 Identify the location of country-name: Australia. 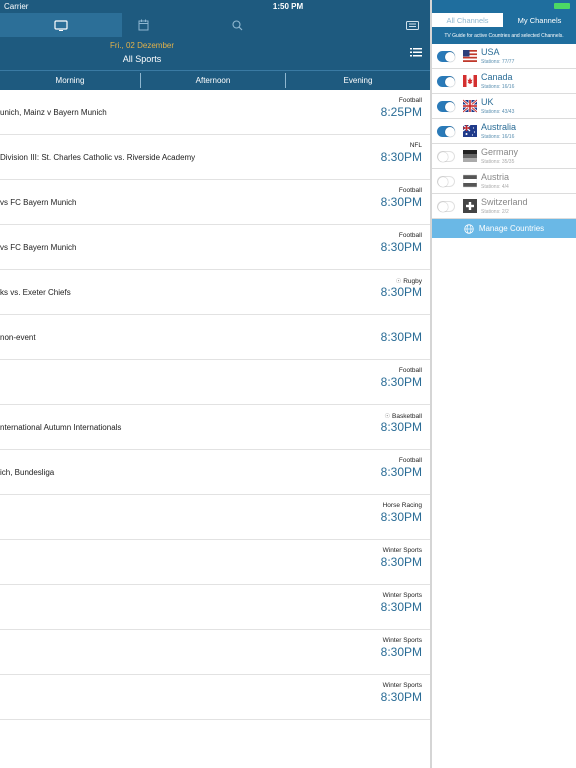
(499, 127).